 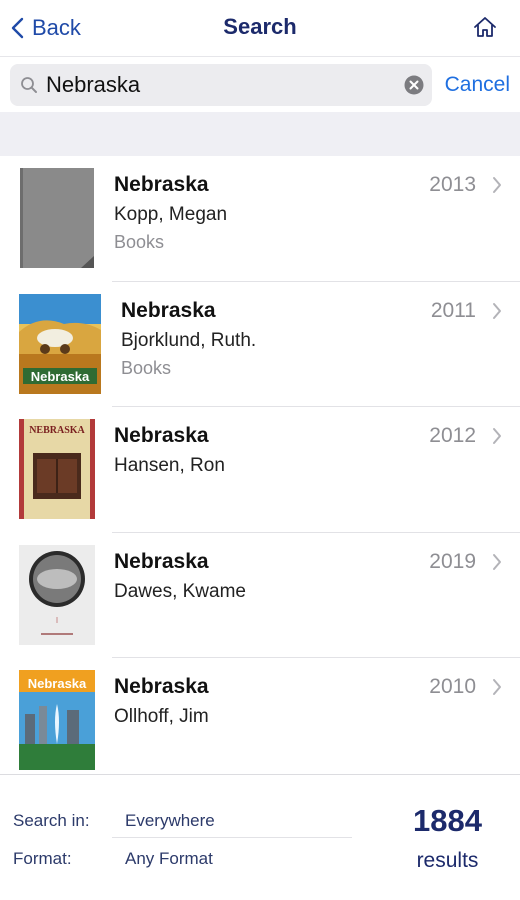 I want to click on home-icon, so click(x=485, y=27).